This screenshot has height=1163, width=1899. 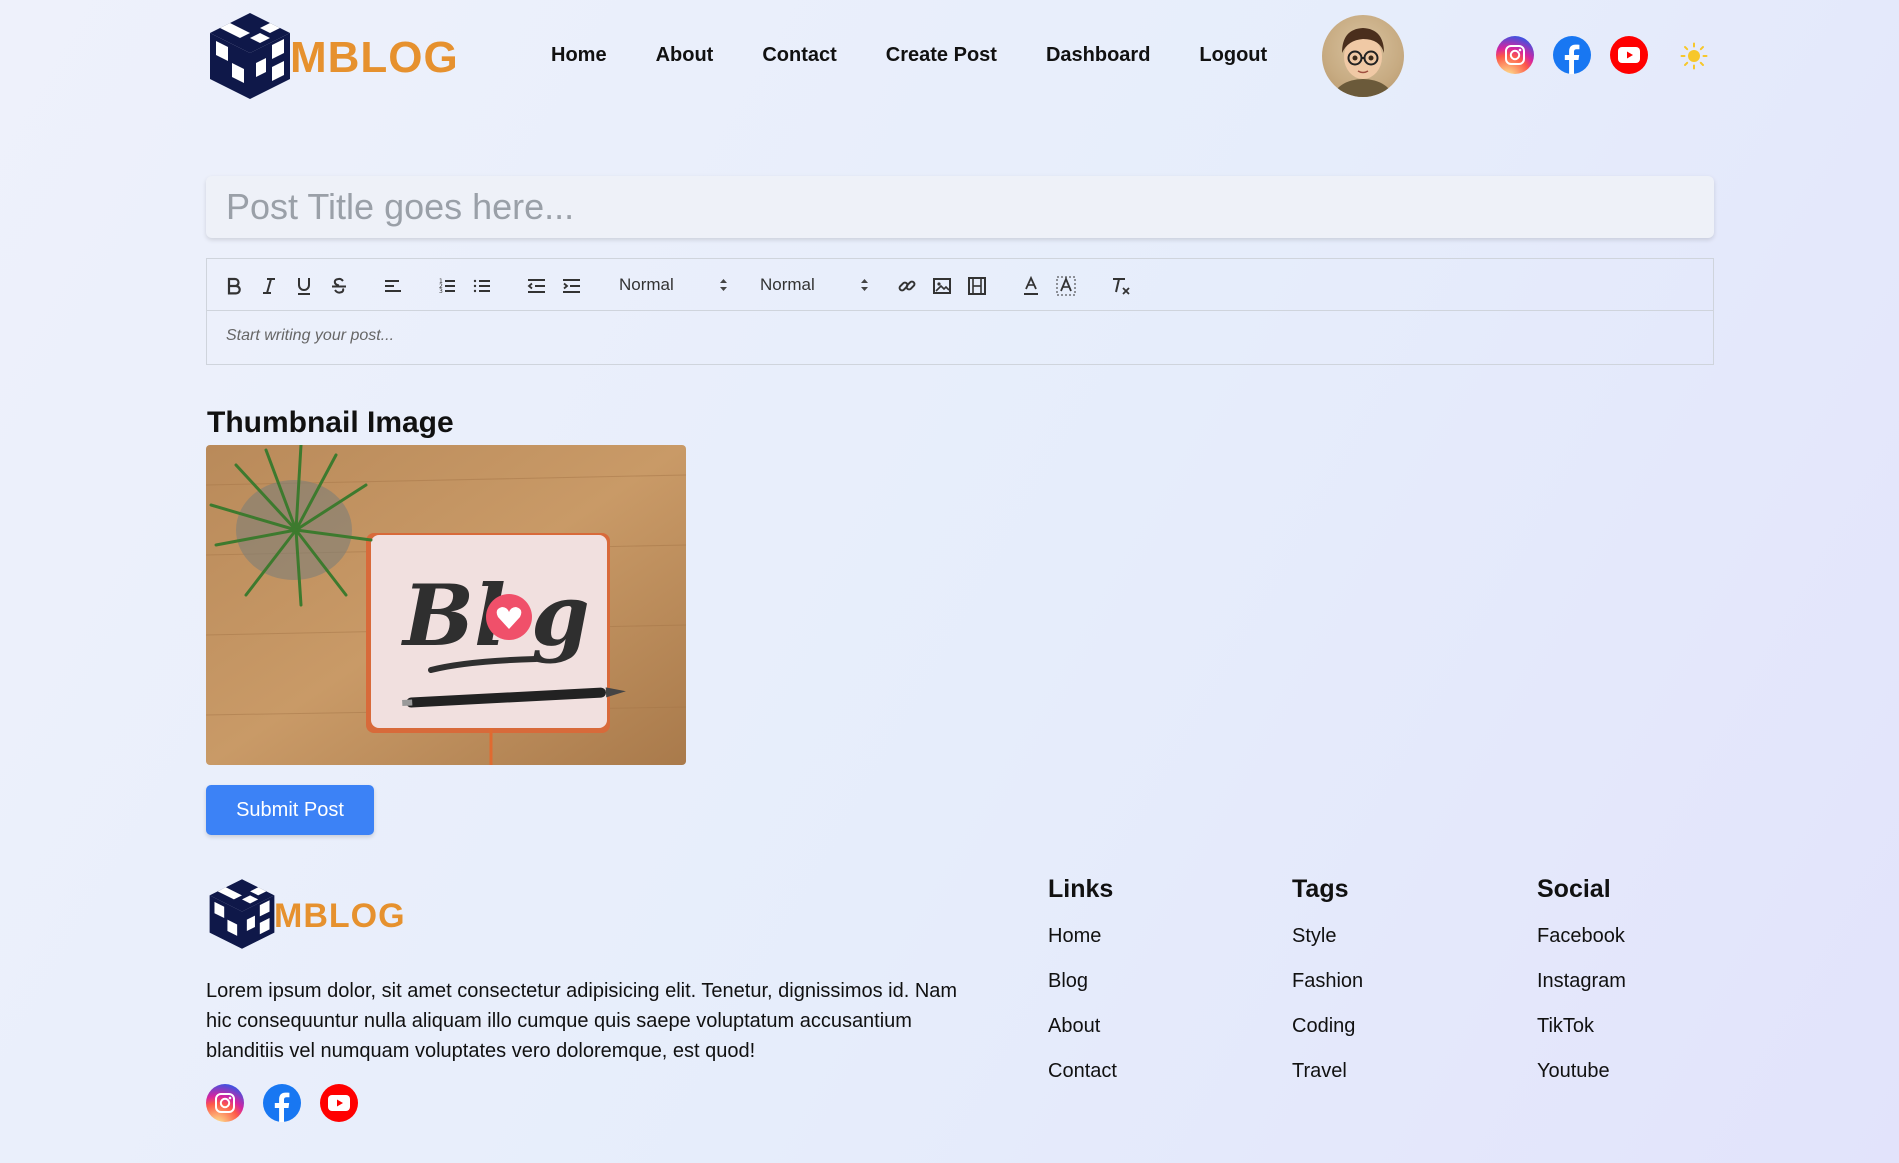 What do you see at coordinates (1082, 1026) in the screenshot?
I see `footer-link-about: About` at bounding box center [1082, 1026].